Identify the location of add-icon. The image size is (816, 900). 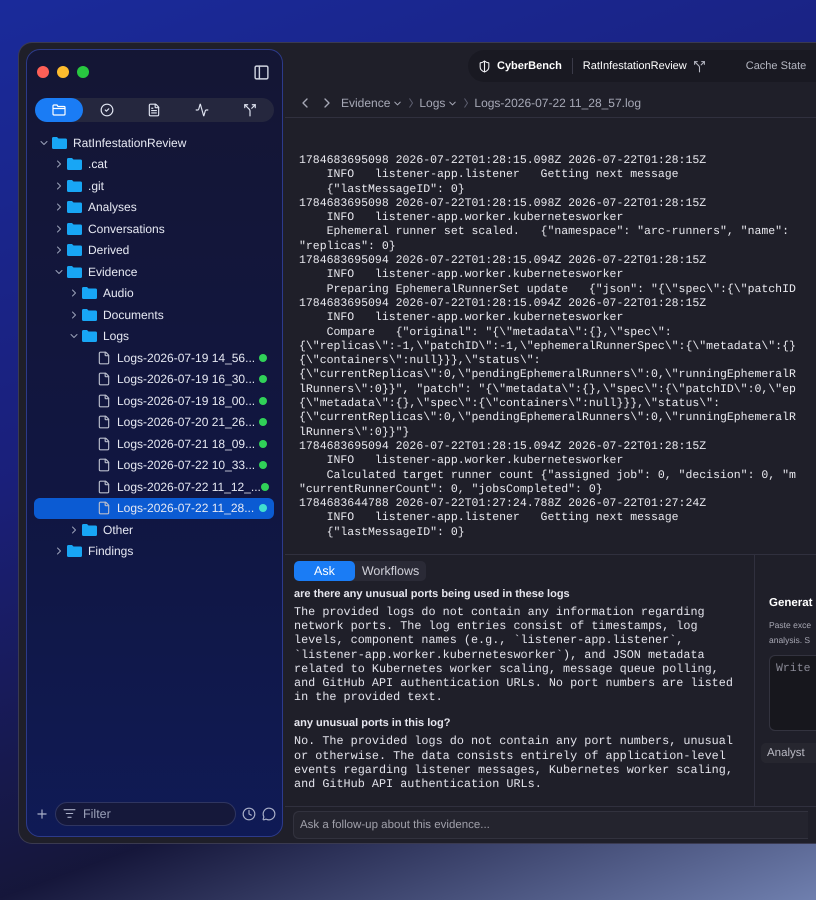
(42, 814).